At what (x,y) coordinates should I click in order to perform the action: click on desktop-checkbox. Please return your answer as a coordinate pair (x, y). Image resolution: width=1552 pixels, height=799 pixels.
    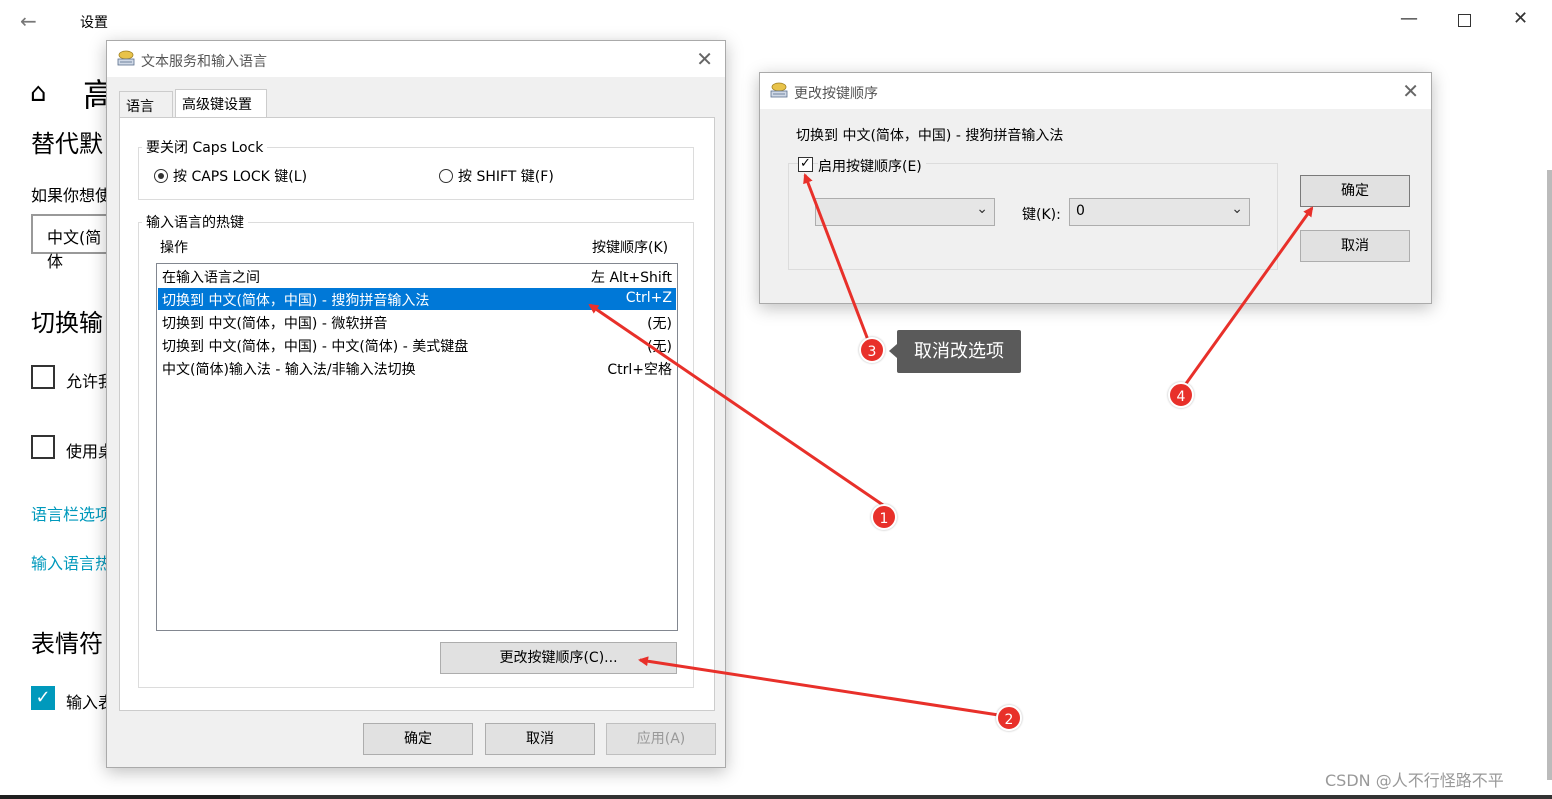
    Looking at the image, I should click on (43, 447).